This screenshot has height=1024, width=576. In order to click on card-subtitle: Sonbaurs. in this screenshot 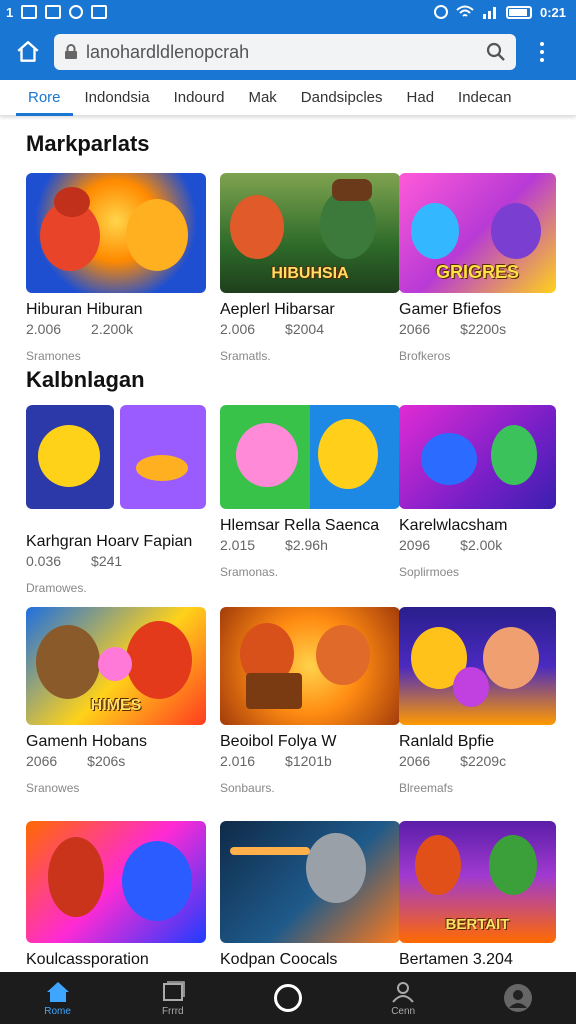, I will do `click(247, 788)`.